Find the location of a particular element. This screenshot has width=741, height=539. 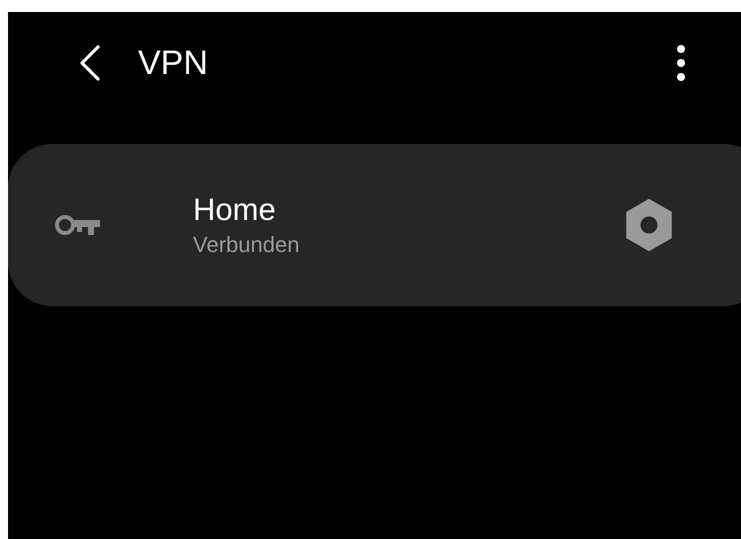

profile-name: Home is located at coordinates (235, 210).